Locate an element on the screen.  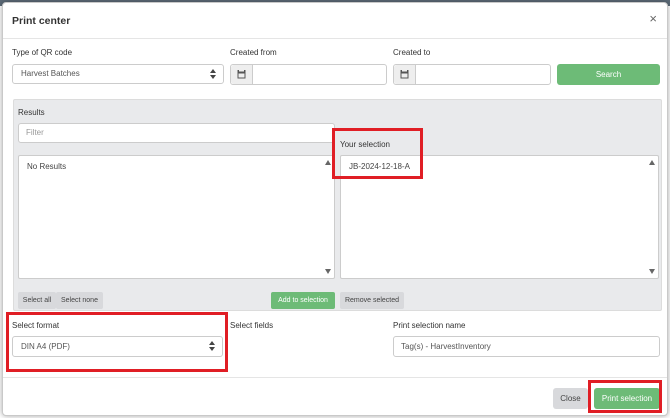
qr-type-label: Type of QR code is located at coordinates (42, 52).